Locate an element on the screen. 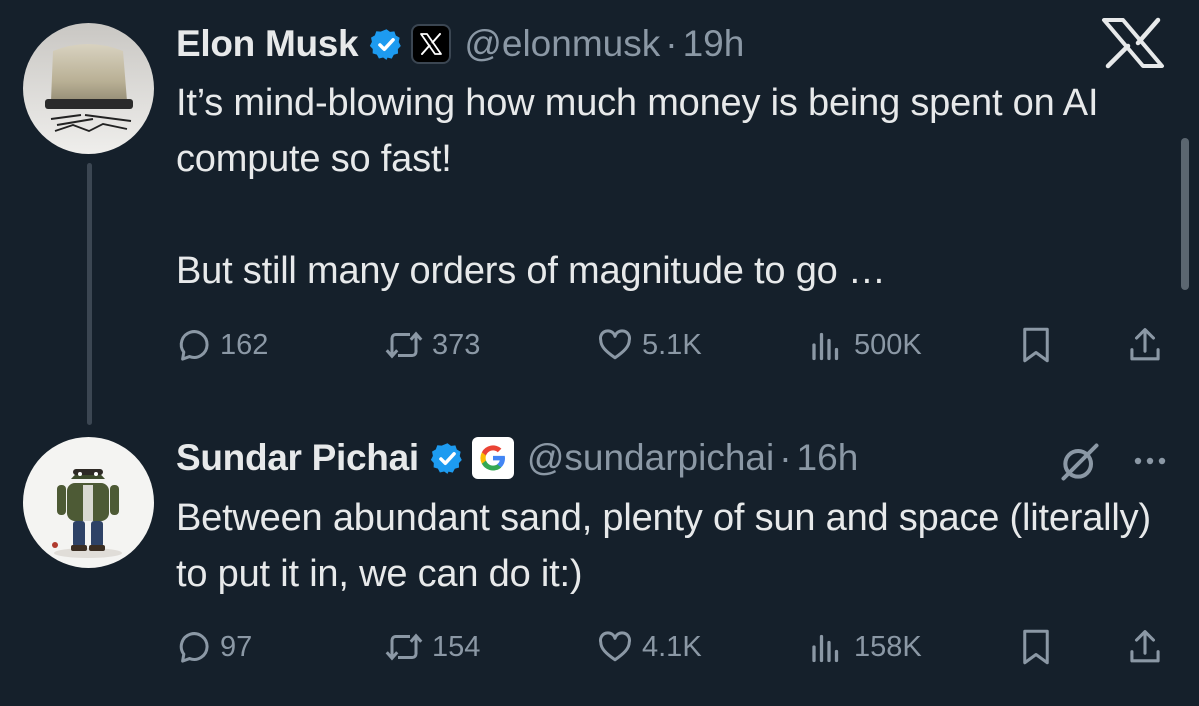 The height and width of the screenshot is (706, 1199). thread-connector-line is located at coordinates (89, 294).